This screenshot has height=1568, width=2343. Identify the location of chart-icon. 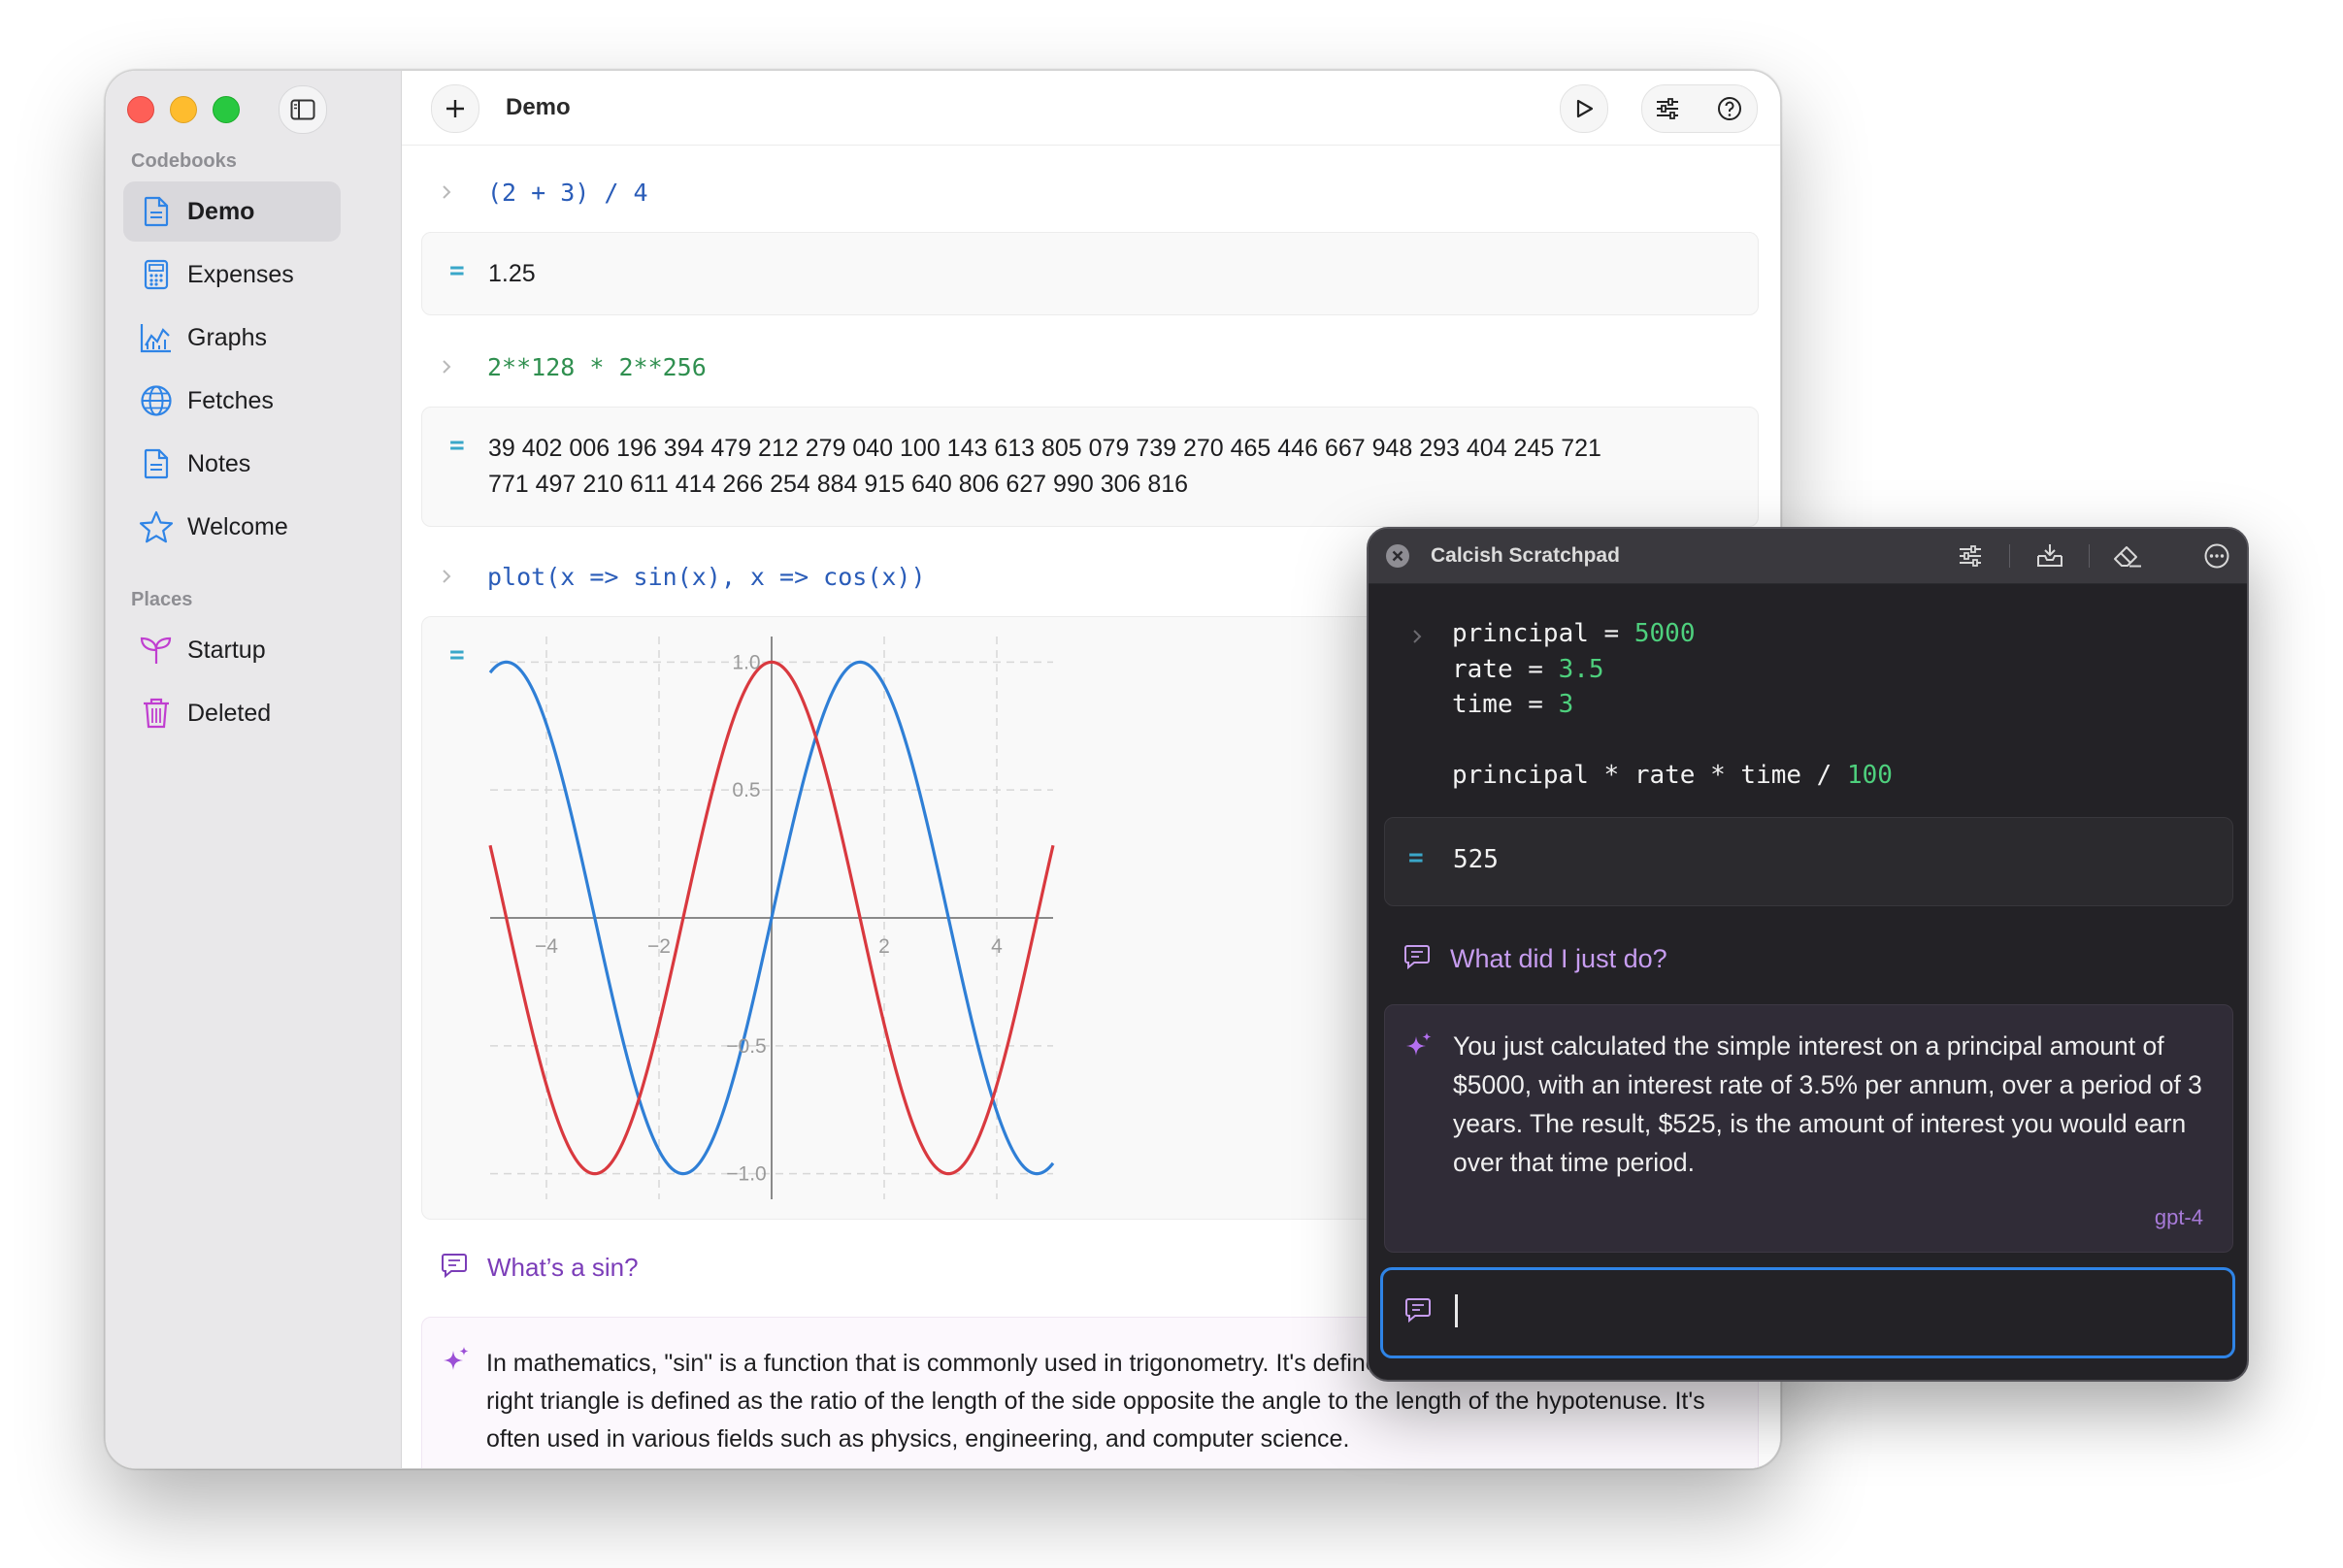
(156, 337).